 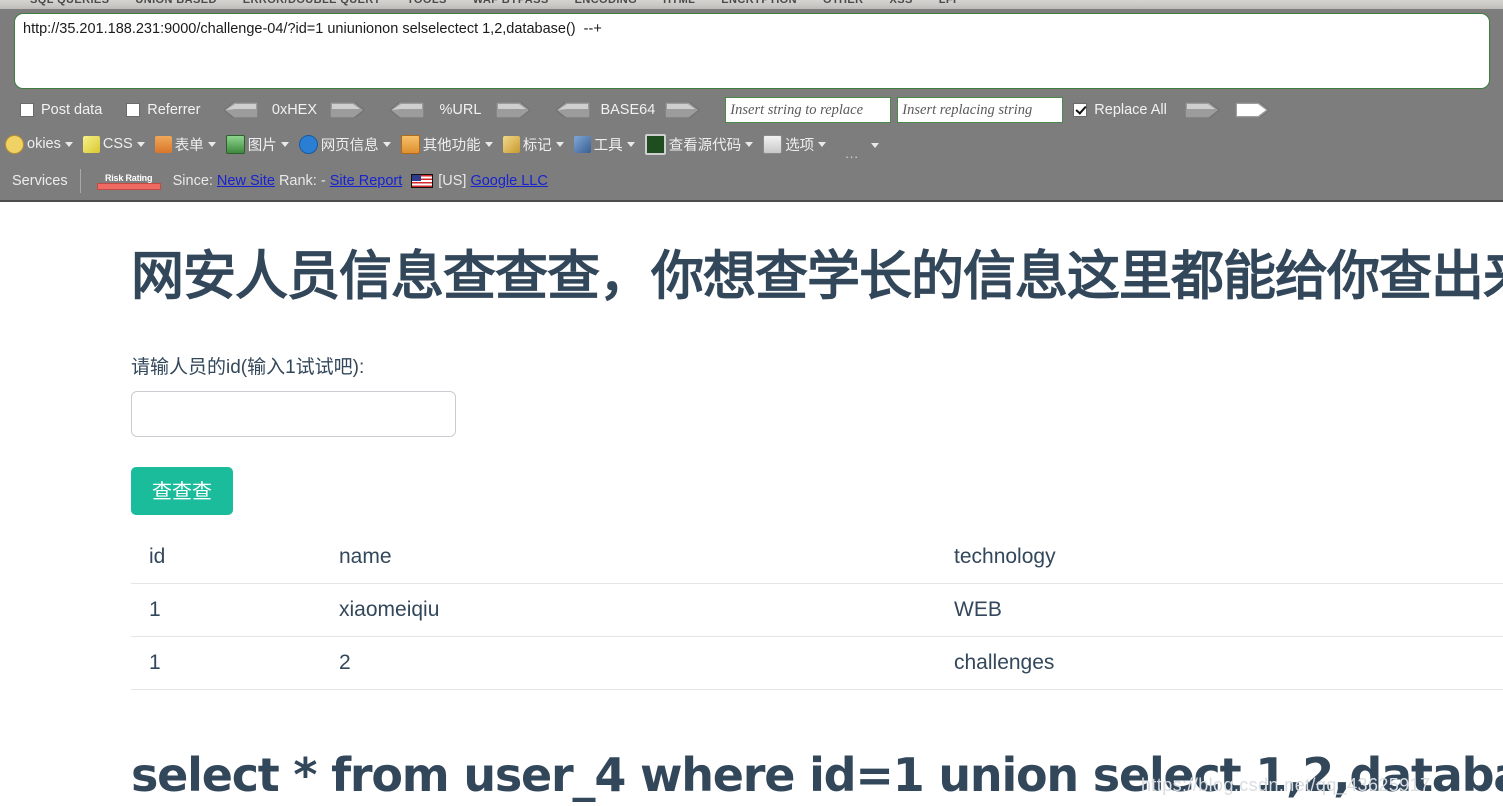 I want to click on rank-label: Rank: -, so click(x=302, y=181).